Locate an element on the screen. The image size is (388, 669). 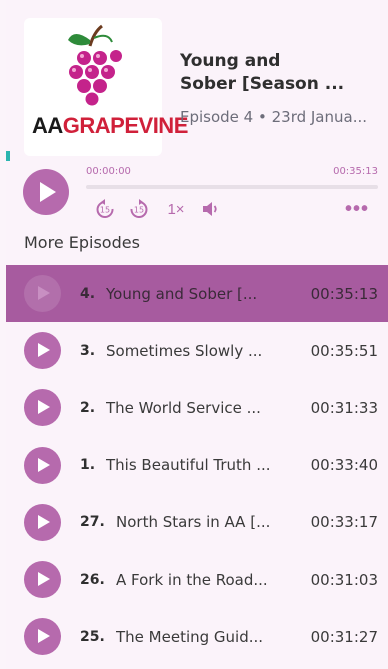
volume-button is located at coordinates (210, 209).